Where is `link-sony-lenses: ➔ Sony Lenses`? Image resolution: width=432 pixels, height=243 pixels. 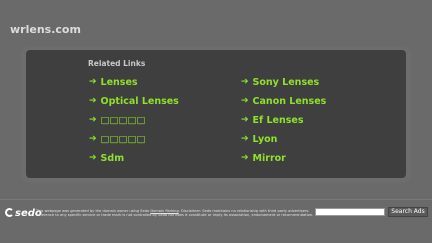 link-sony-lenses: ➔ Sony Lenses is located at coordinates (280, 82).